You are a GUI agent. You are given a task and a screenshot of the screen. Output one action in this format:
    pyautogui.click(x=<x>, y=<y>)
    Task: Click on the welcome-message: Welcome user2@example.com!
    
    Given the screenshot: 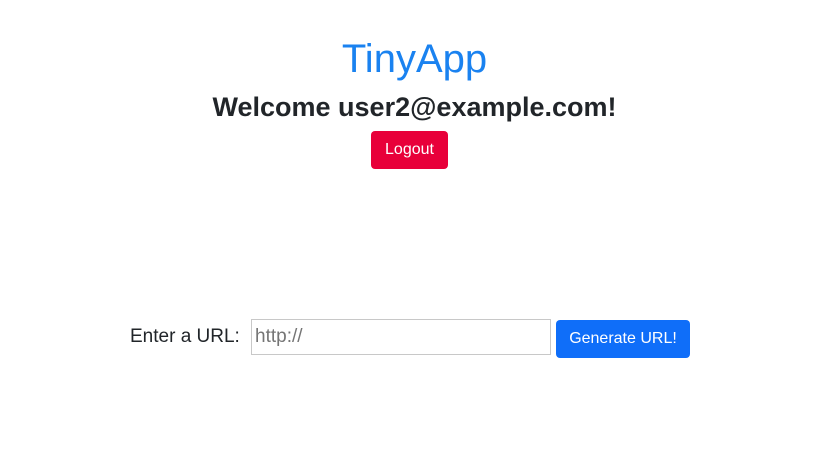 What is the action you would take?
    pyautogui.click(x=414, y=107)
    